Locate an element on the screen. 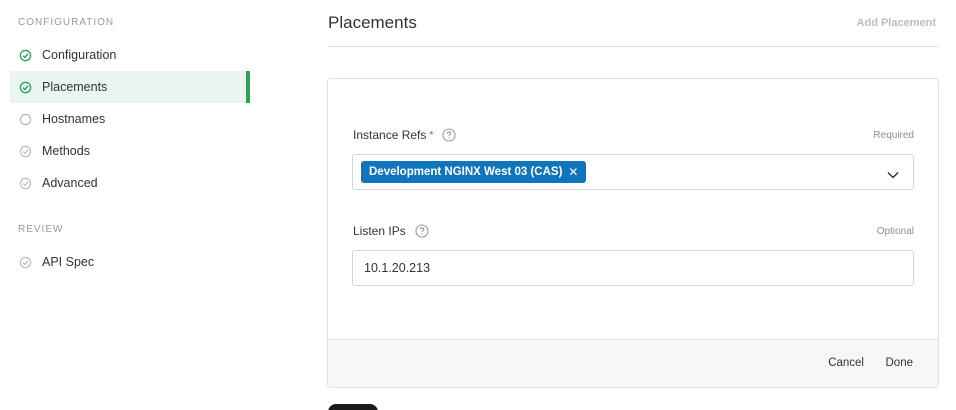  configuration-section-label: CONFIGURATION is located at coordinates (66, 22).